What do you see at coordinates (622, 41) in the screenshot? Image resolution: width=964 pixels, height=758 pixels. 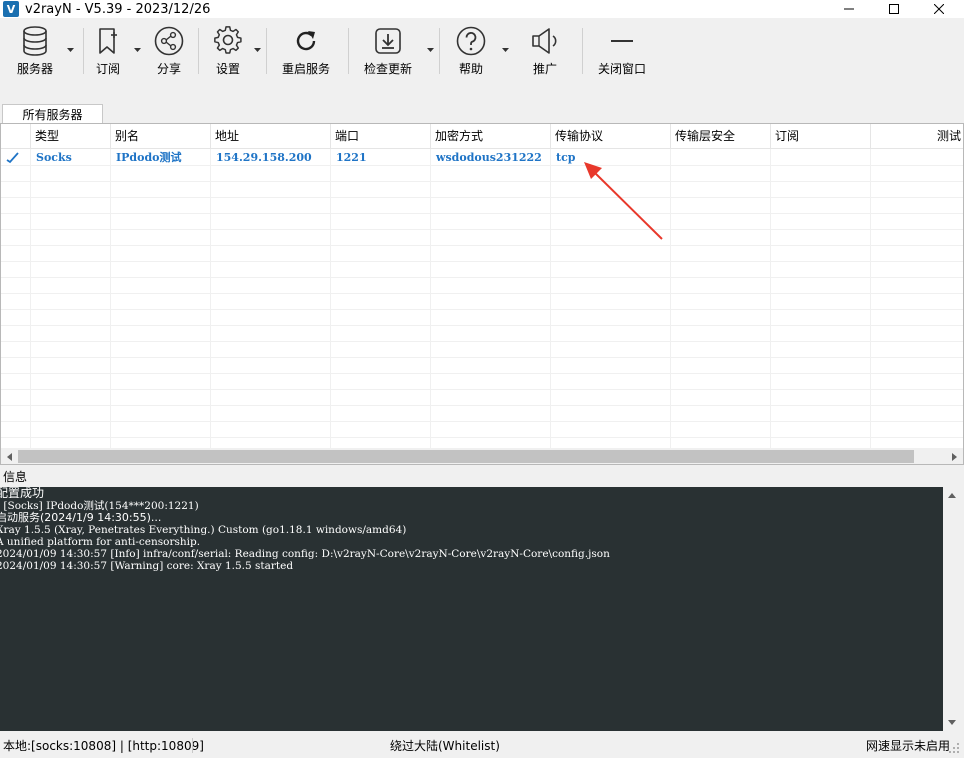 I see `minimize-bar-icon` at bounding box center [622, 41].